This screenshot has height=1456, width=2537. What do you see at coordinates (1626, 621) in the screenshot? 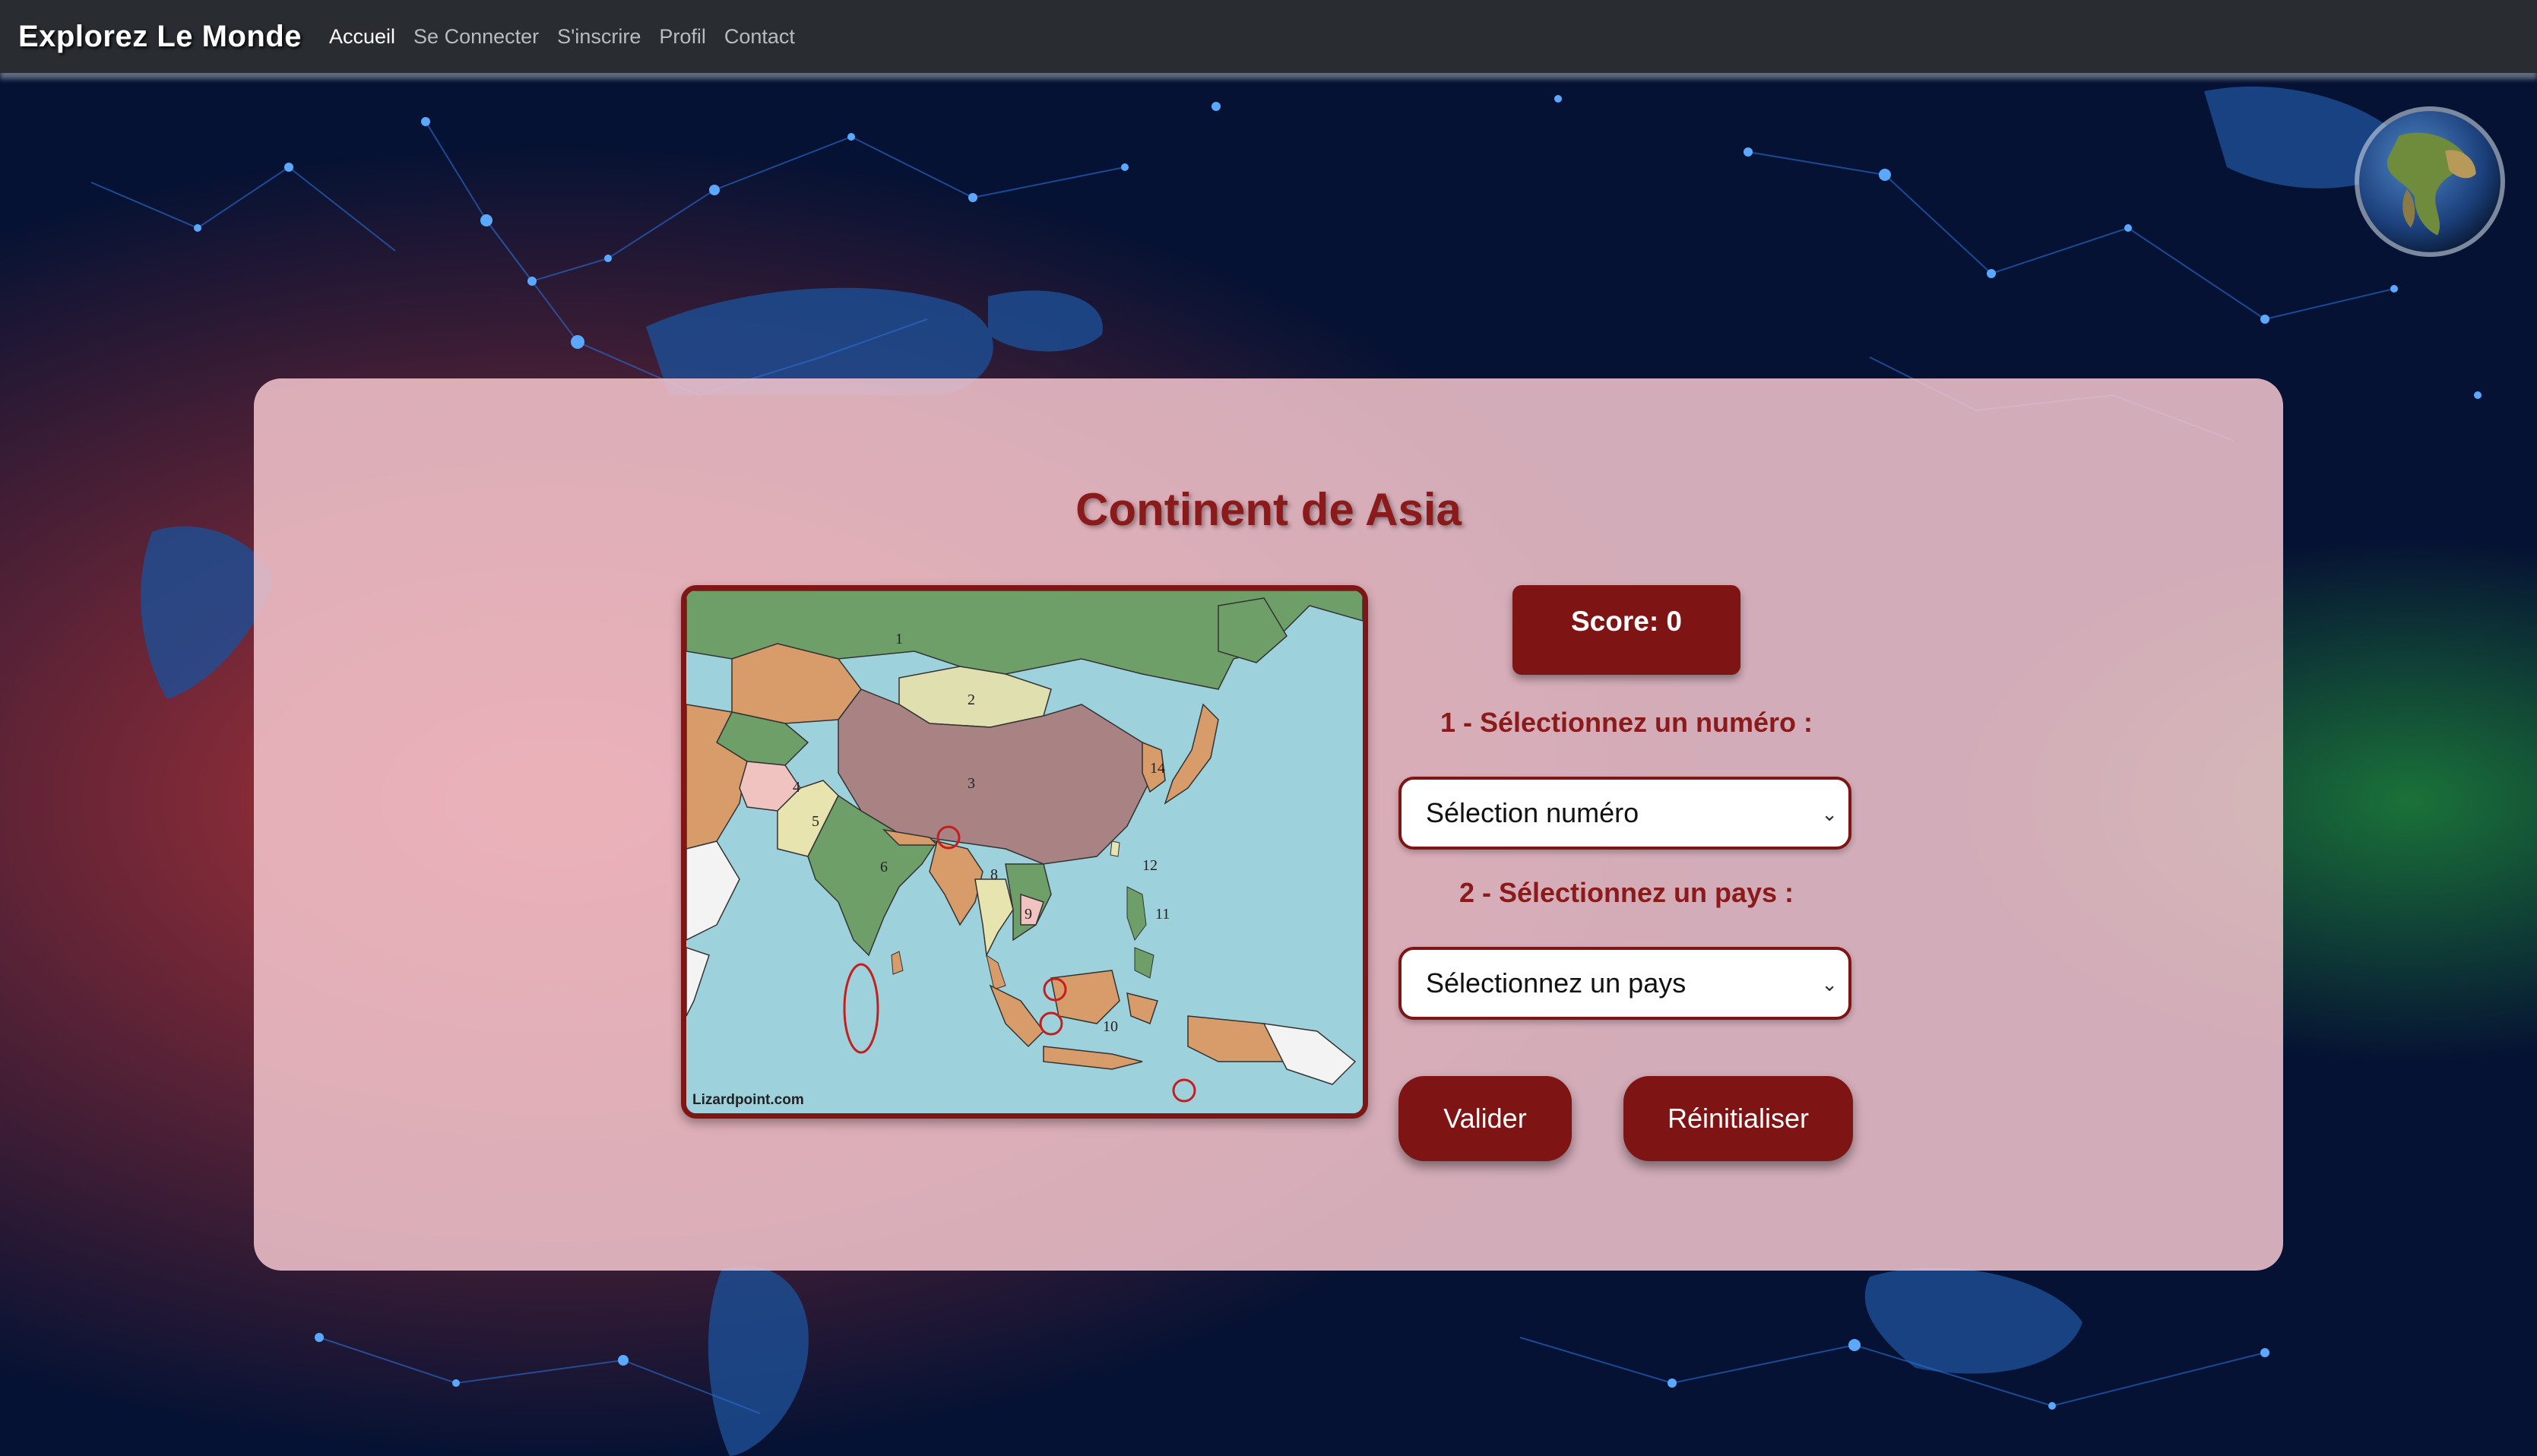
I see `score-label: Score: 0` at bounding box center [1626, 621].